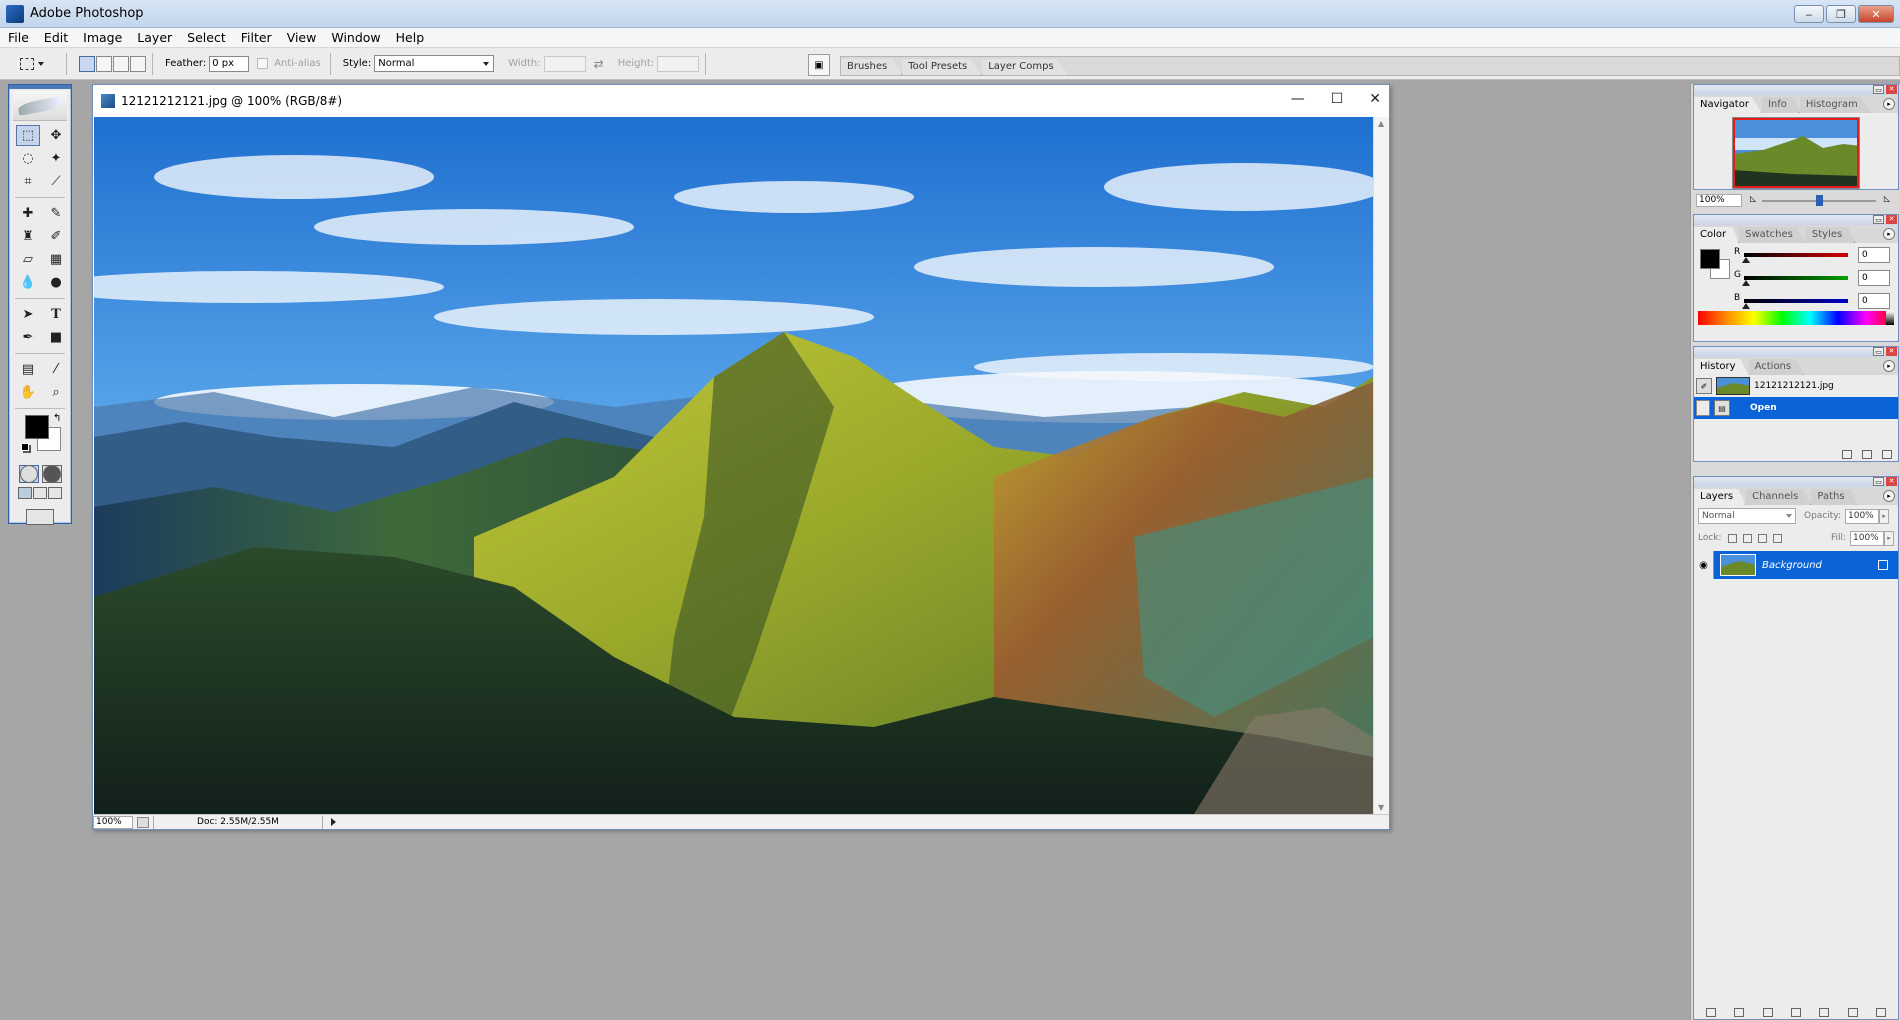 The width and height of the screenshot is (1900, 1020). What do you see at coordinates (18, 37) in the screenshot?
I see `menu-file: File` at bounding box center [18, 37].